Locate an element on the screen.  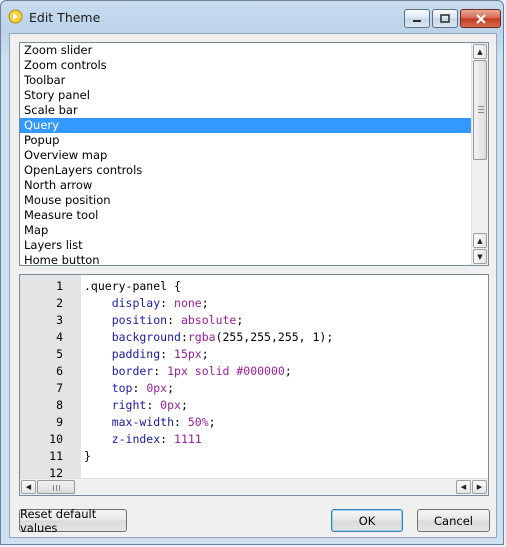
code-text: z-index: 1111 is located at coordinates (143, 439).